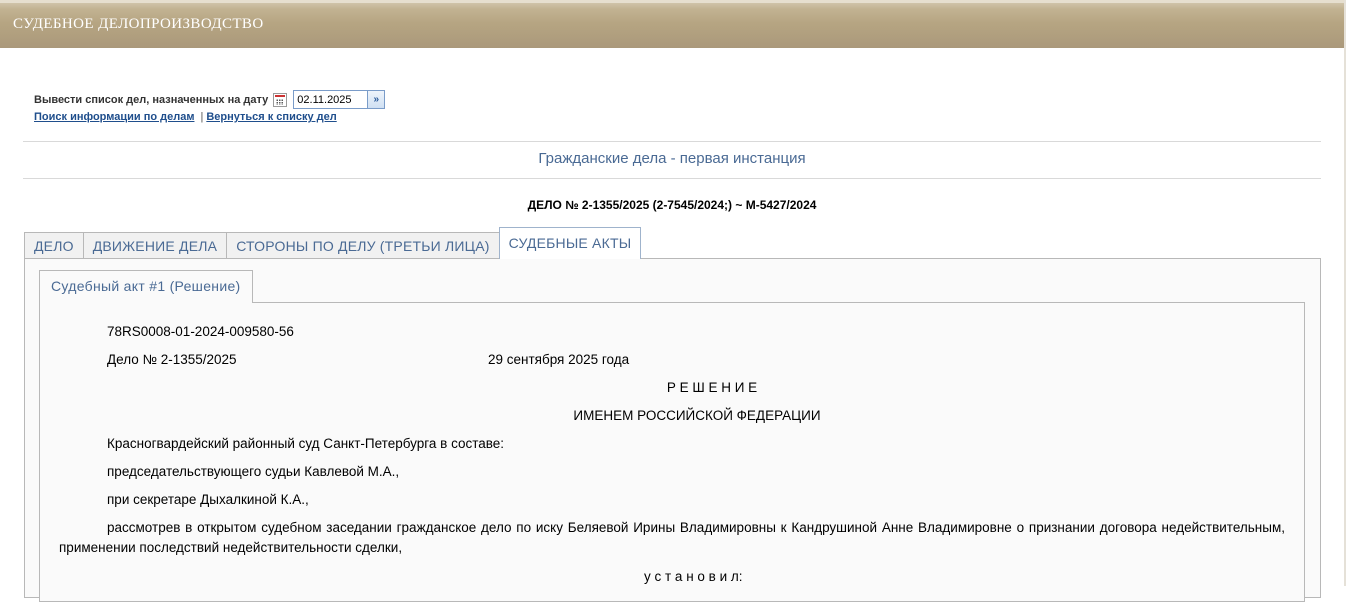 This screenshot has height=602, width=1346. Describe the element at coordinates (271, 117) in the screenshot. I see `back-to-list-link: Вернуться к списку дел` at that location.